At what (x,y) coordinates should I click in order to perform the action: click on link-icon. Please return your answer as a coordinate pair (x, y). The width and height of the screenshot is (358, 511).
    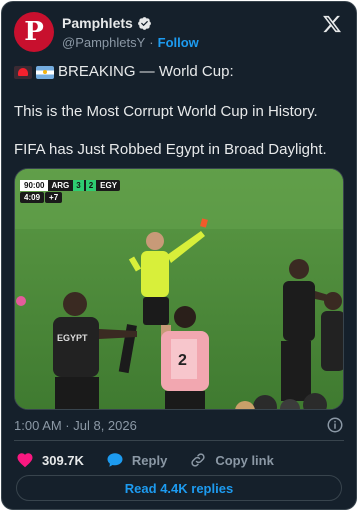
    Looking at the image, I should click on (198, 460).